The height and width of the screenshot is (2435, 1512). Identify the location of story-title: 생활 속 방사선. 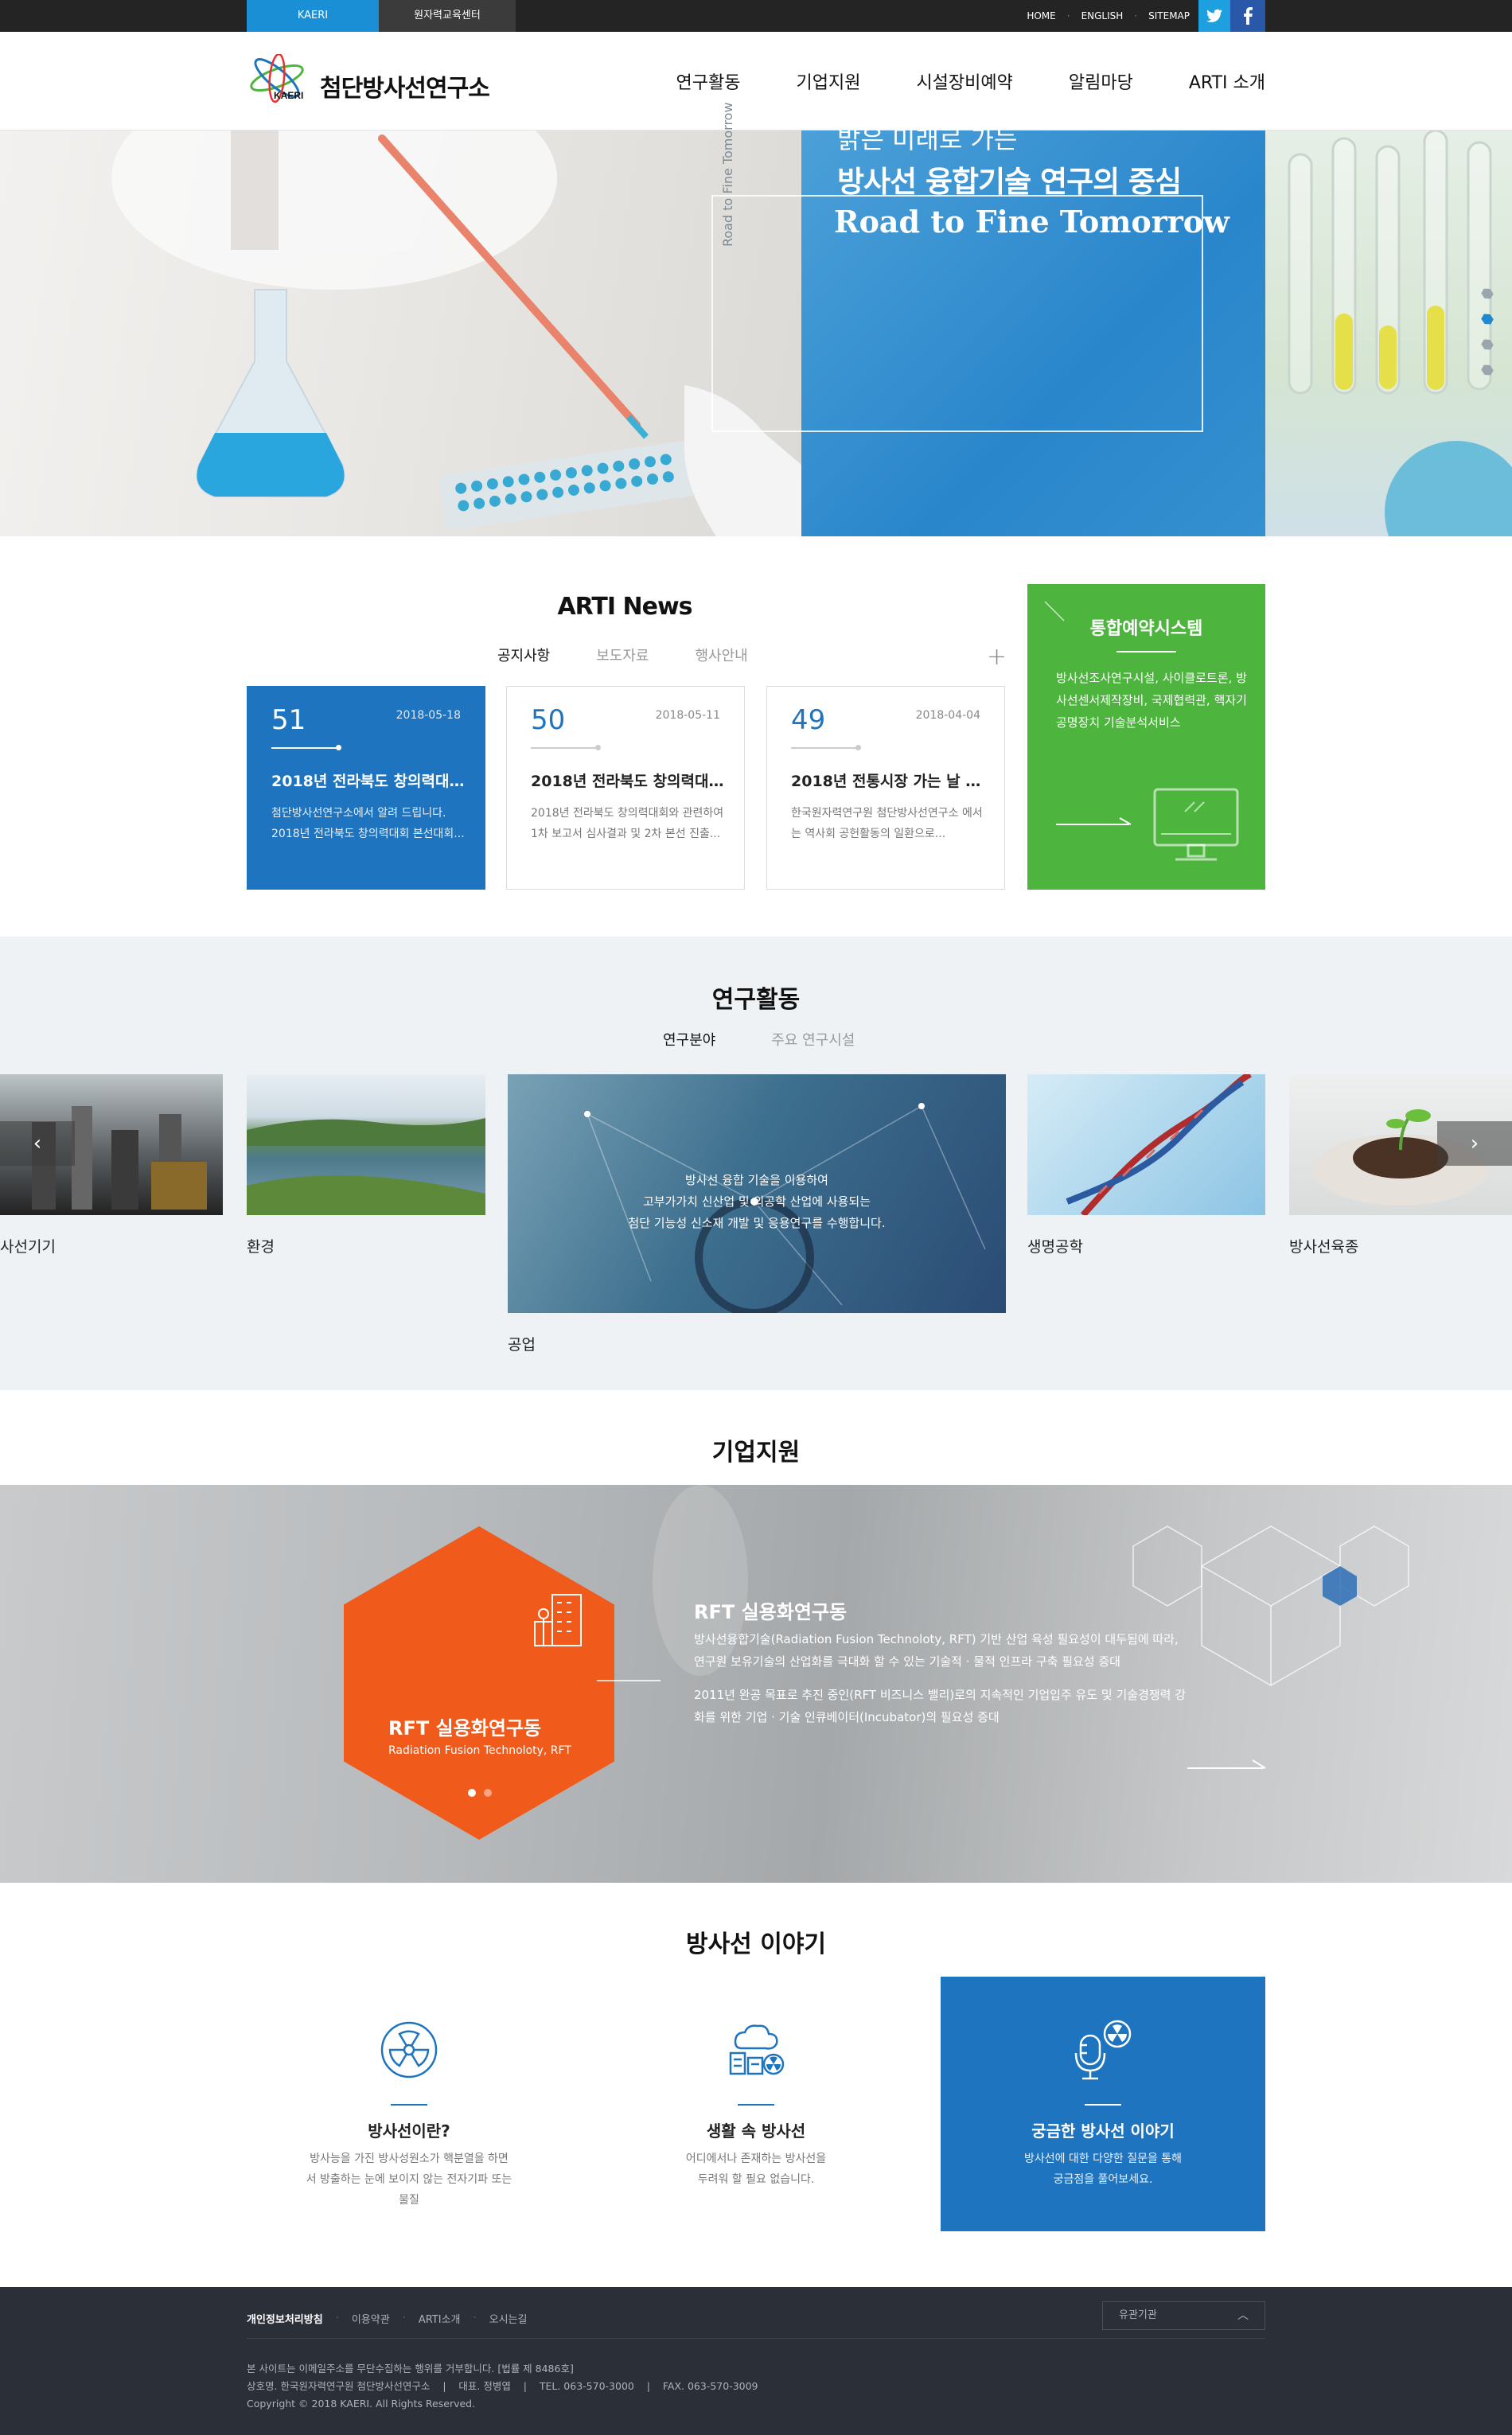
(756, 2131).